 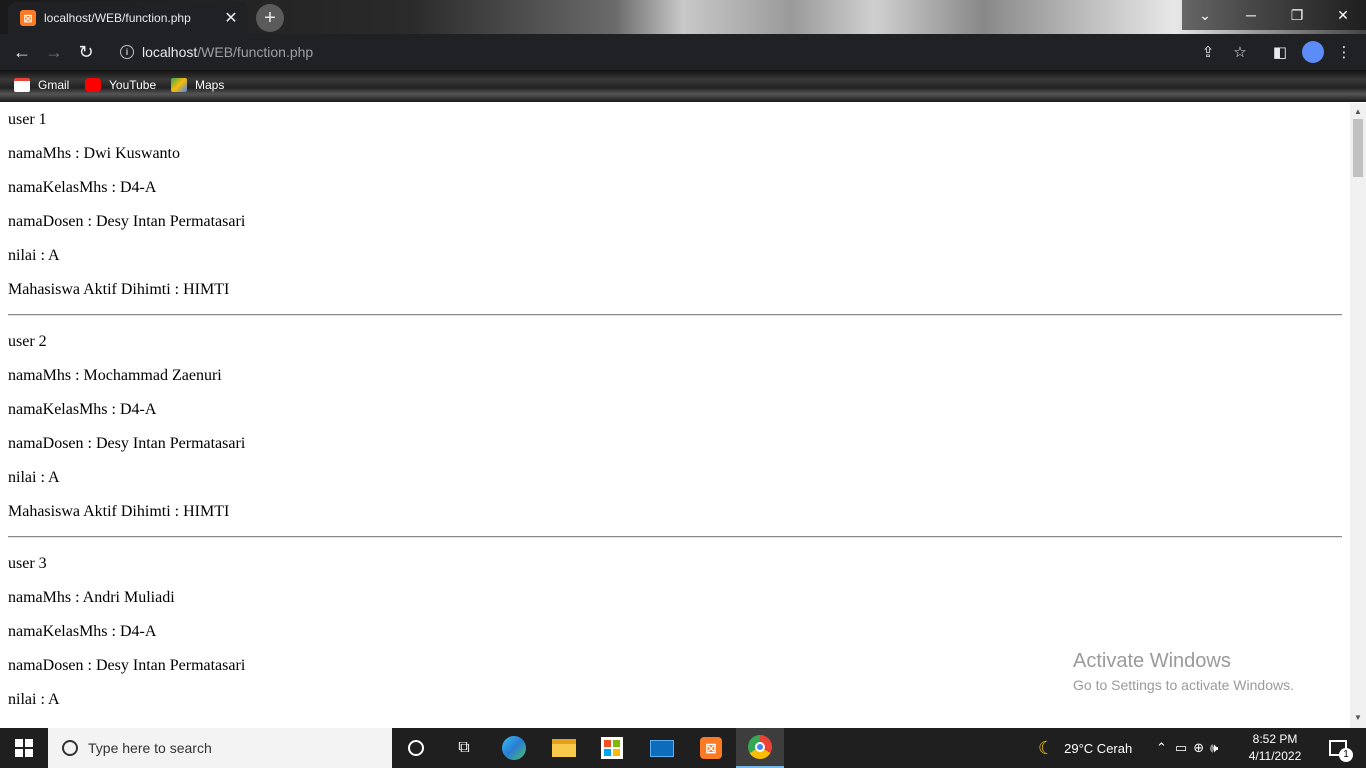 What do you see at coordinates (1214, 748) in the screenshot?
I see `volume-icon: 🕪` at bounding box center [1214, 748].